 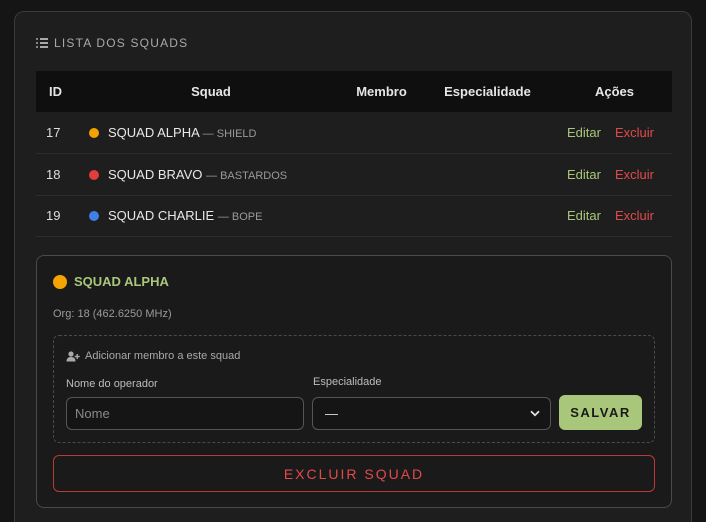 I want to click on operator-name-input, so click(x=185, y=413).